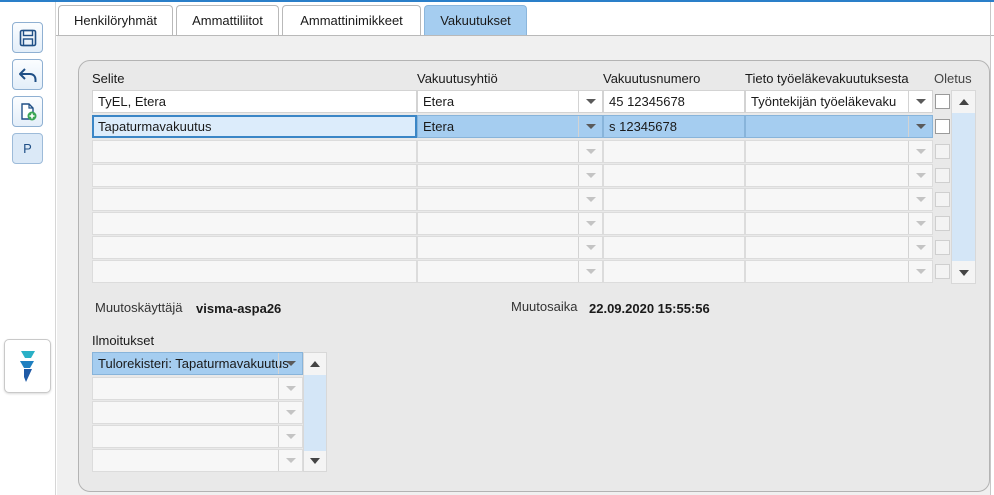  I want to click on notices-scrollbar-thumb, so click(315, 413).